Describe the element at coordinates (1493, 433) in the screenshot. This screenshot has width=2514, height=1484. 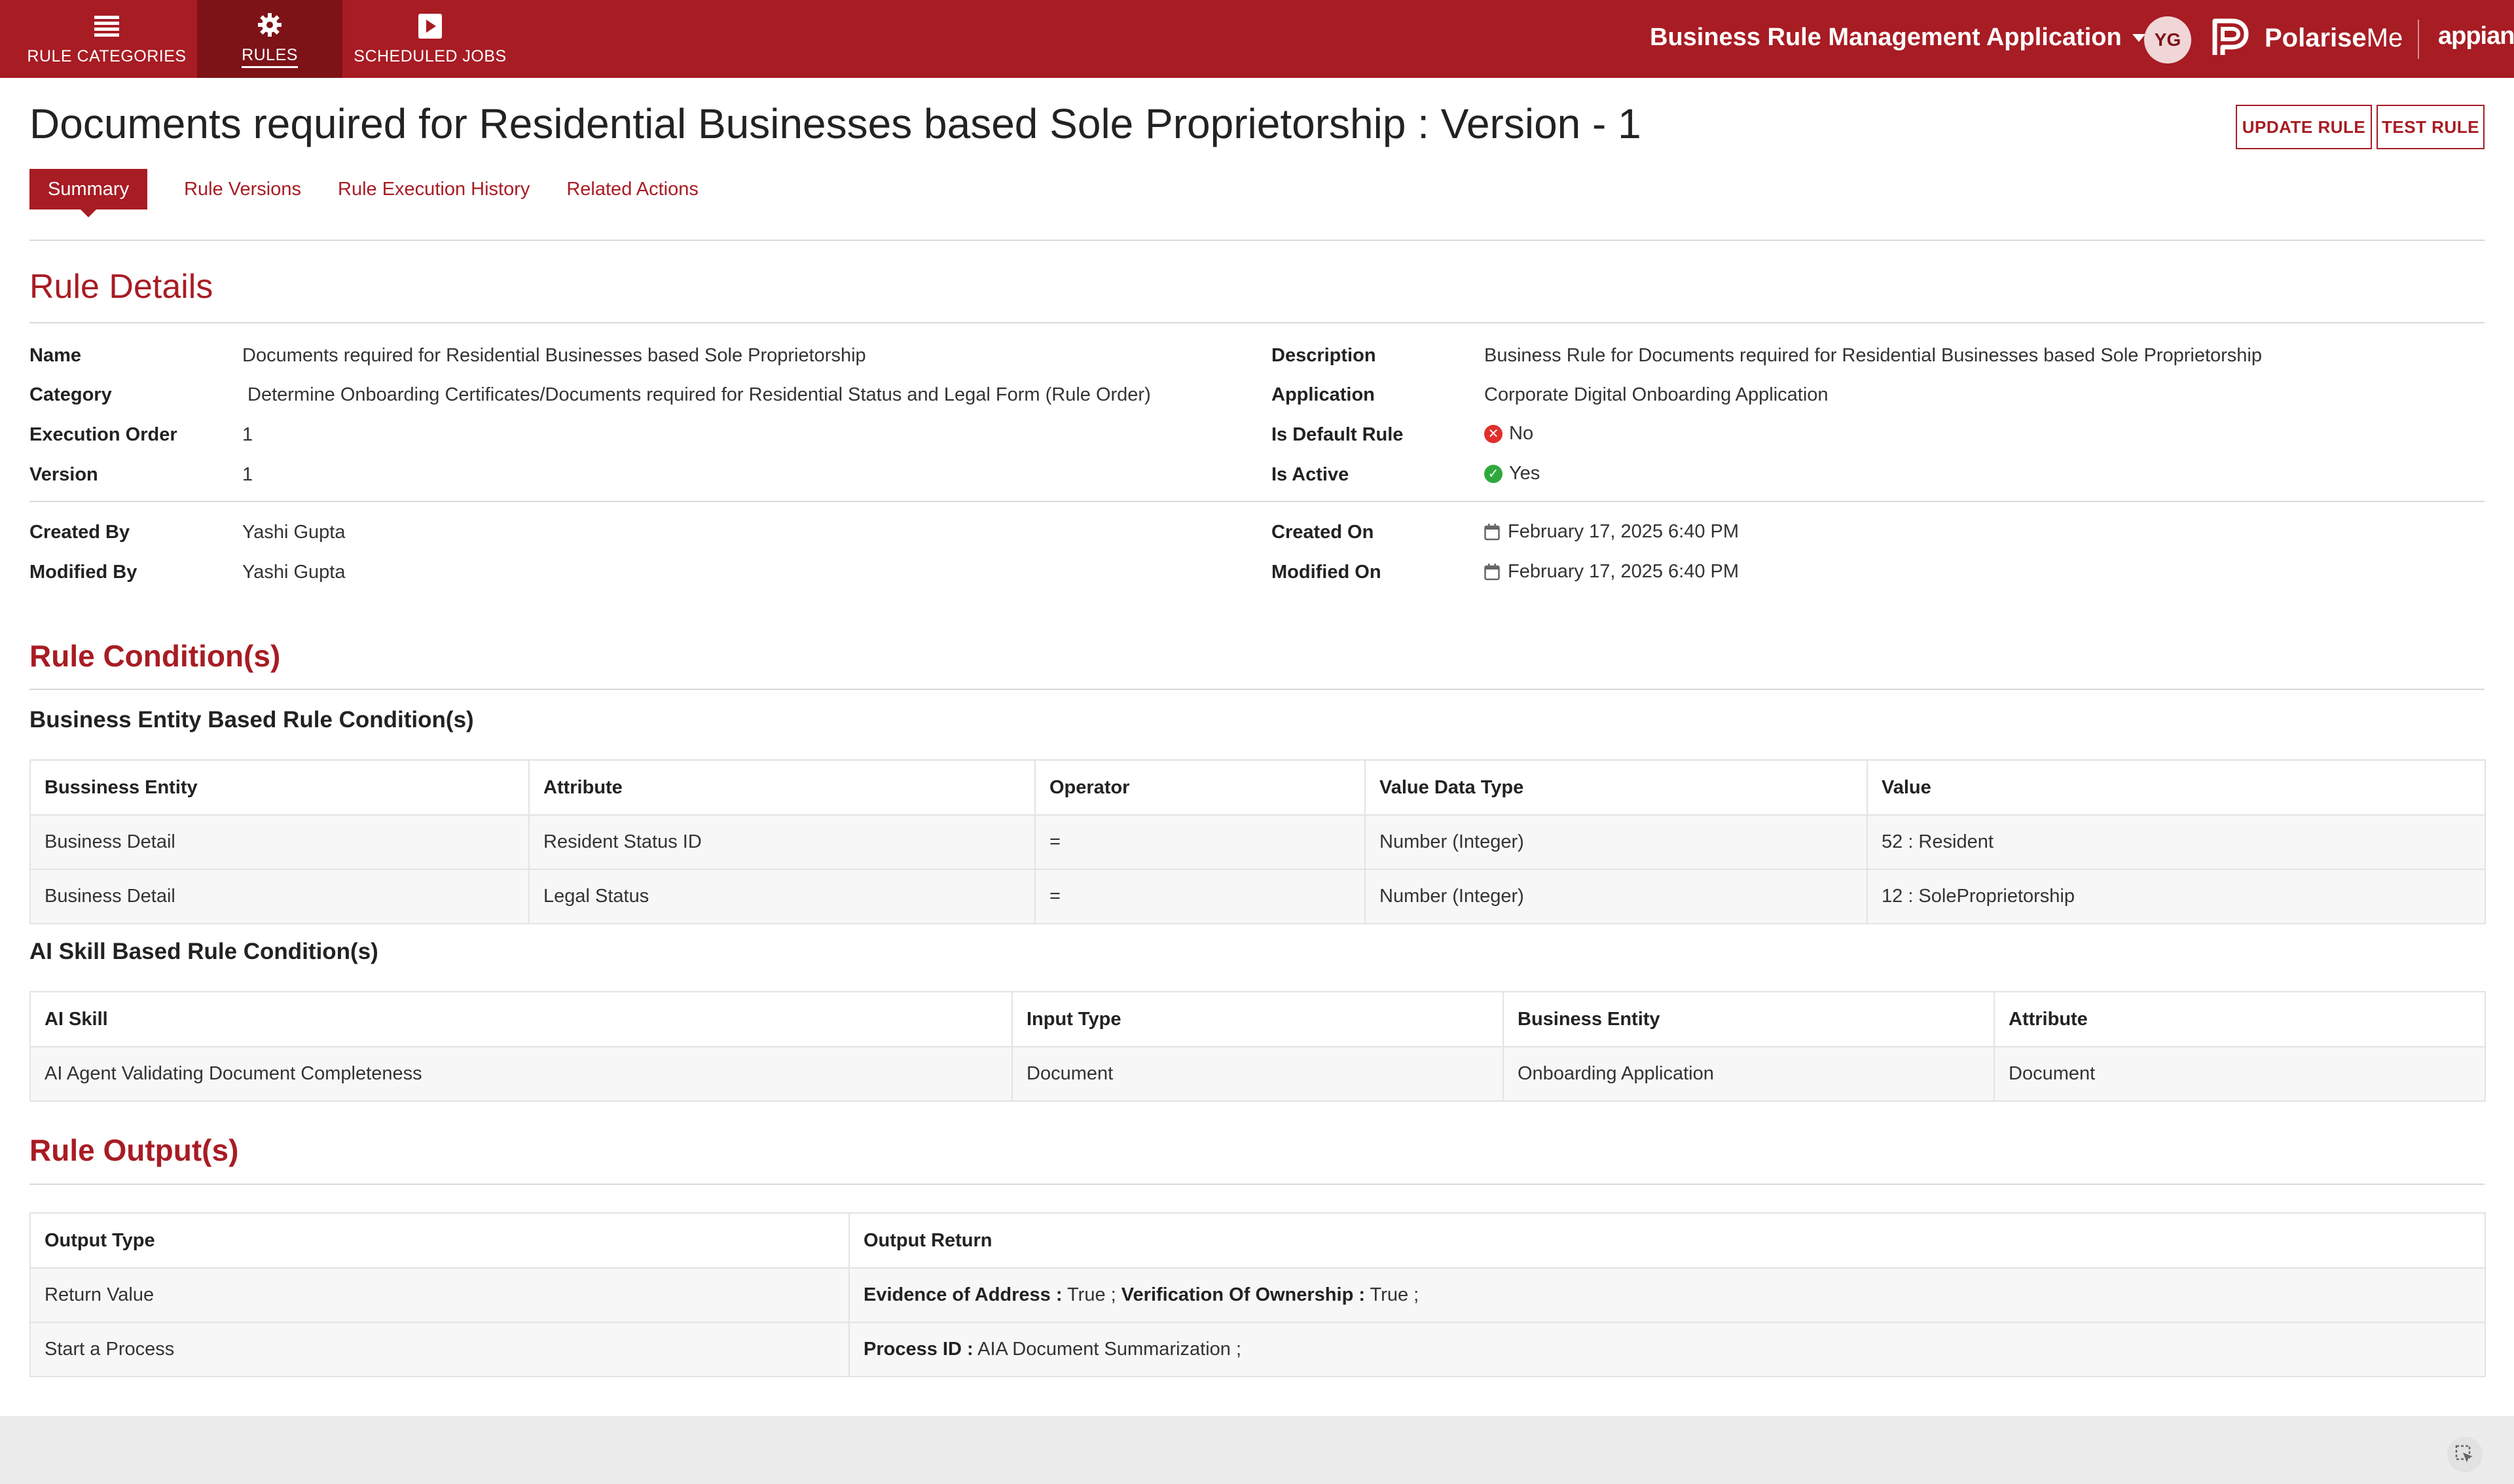
I see `x-circle-icon: ✕` at that location.